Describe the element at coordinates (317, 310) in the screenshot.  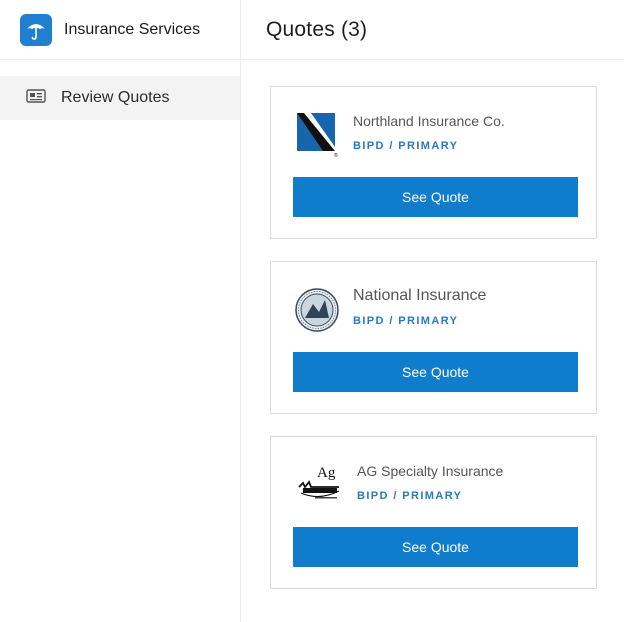
I see `national-seal-logo` at that location.